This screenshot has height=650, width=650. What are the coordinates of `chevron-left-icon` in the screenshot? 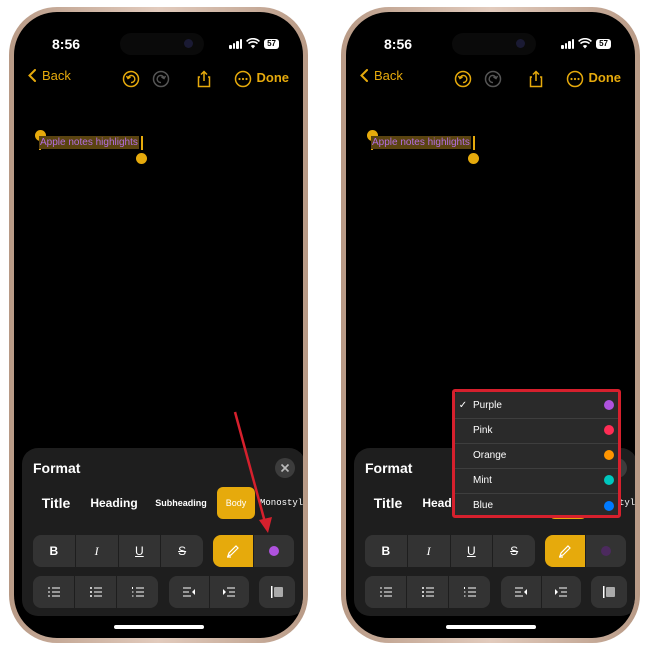 It's located at (364, 75).